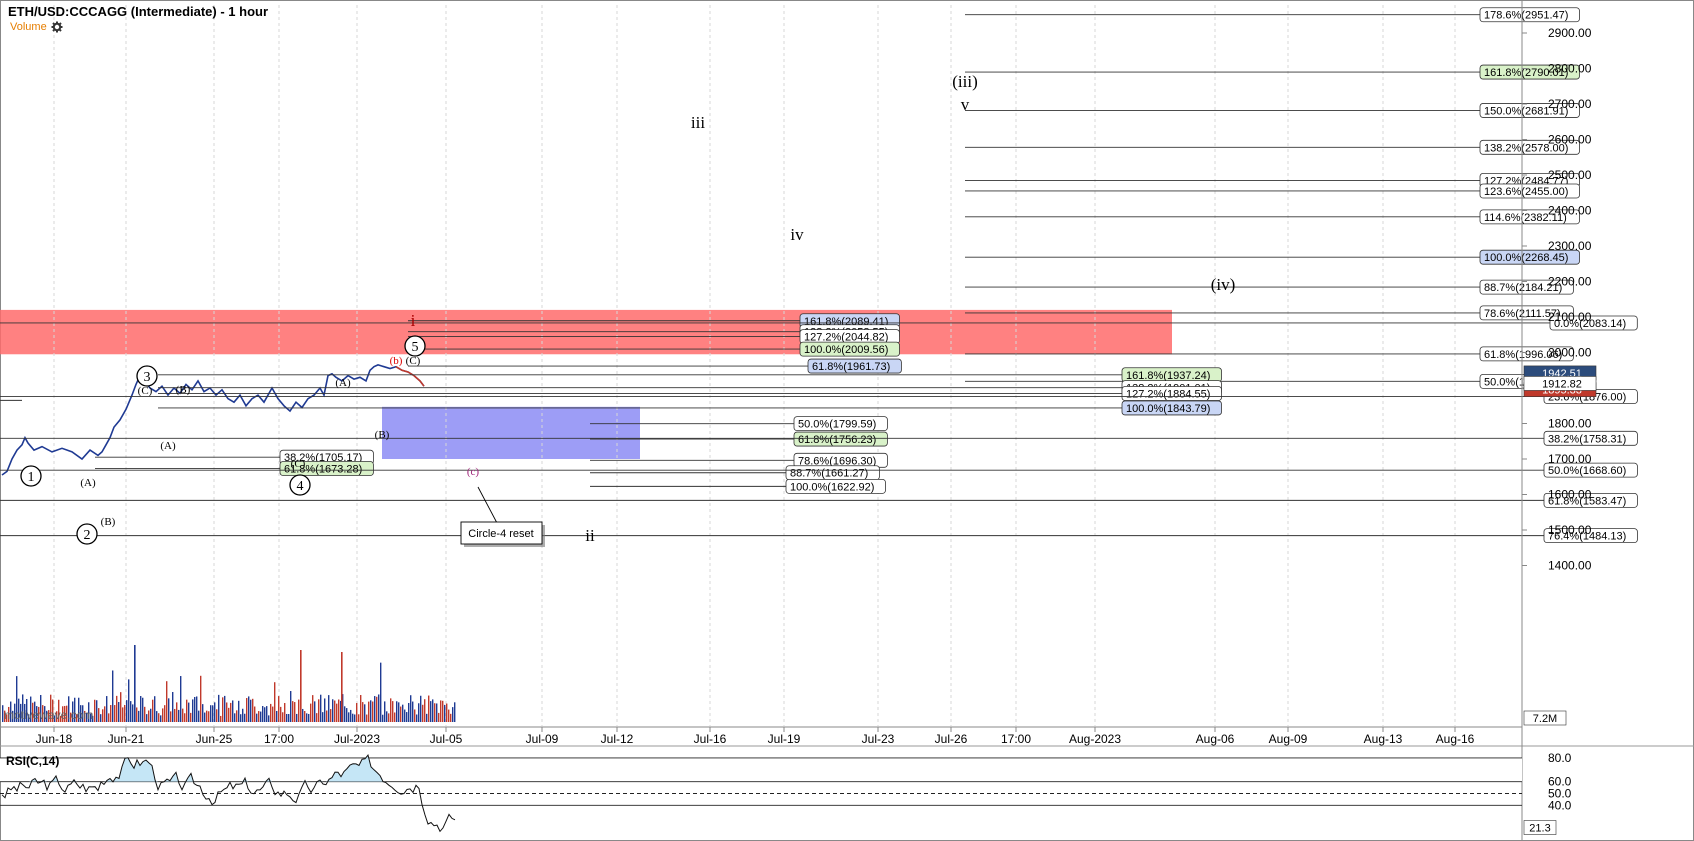  Describe the element at coordinates (1526, 258) in the screenshot. I see `fib-label: 100.0%(2268.45)` at that location.